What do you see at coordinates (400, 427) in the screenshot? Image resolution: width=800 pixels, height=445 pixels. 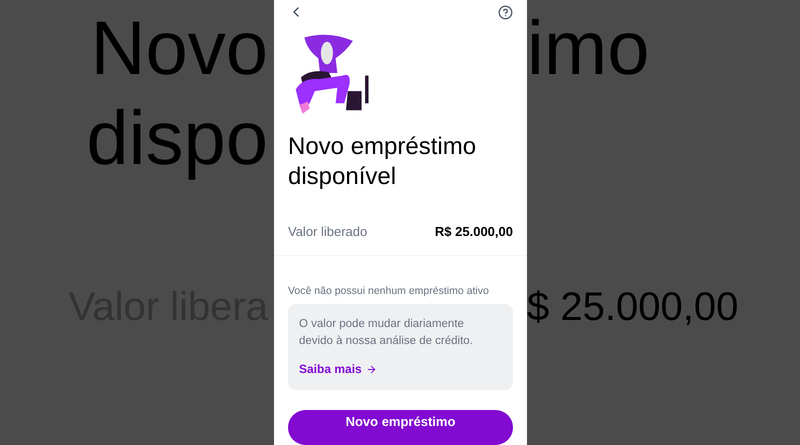 I see `new-loan-button: Novo empréstimo` at bounding box center [400, 427].